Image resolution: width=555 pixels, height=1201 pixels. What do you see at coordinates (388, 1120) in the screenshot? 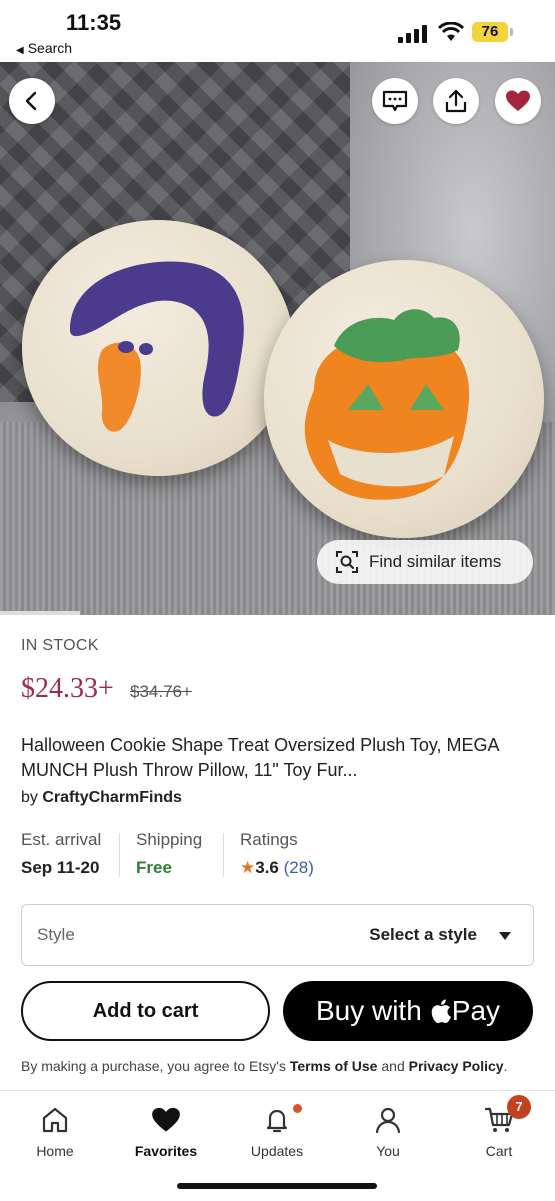
I see `person-icon` at bounding box center [388, 1120].